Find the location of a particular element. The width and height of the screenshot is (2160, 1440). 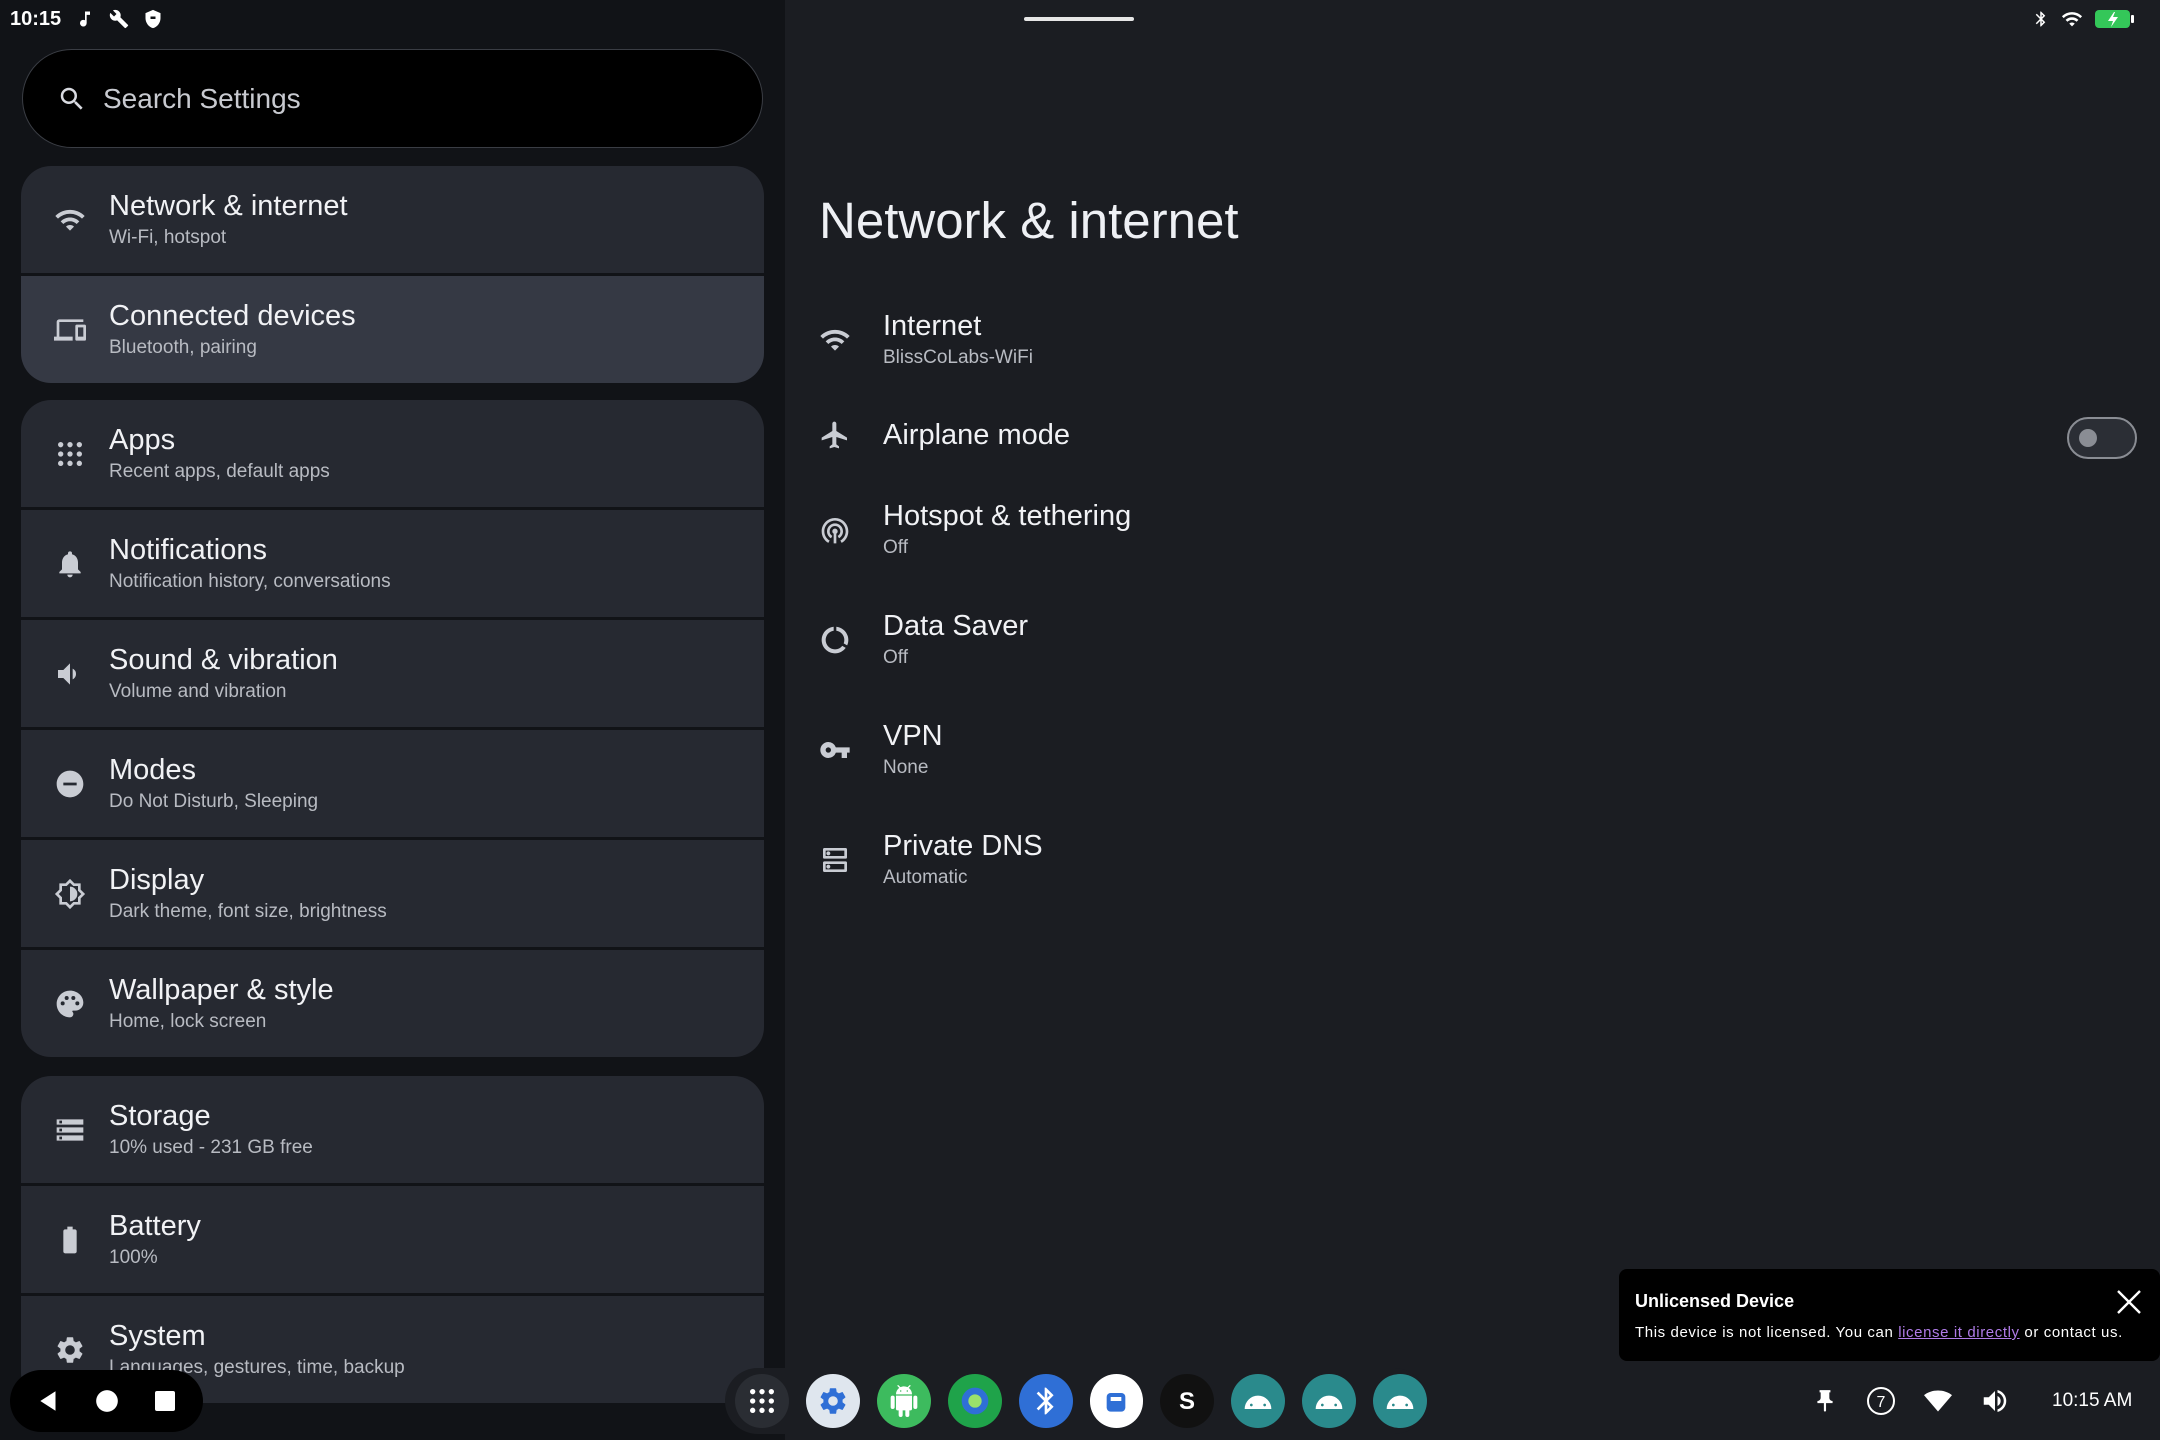

sidebar-item-subtitle: Home, lock screen is located at coordinates (188, 1021).